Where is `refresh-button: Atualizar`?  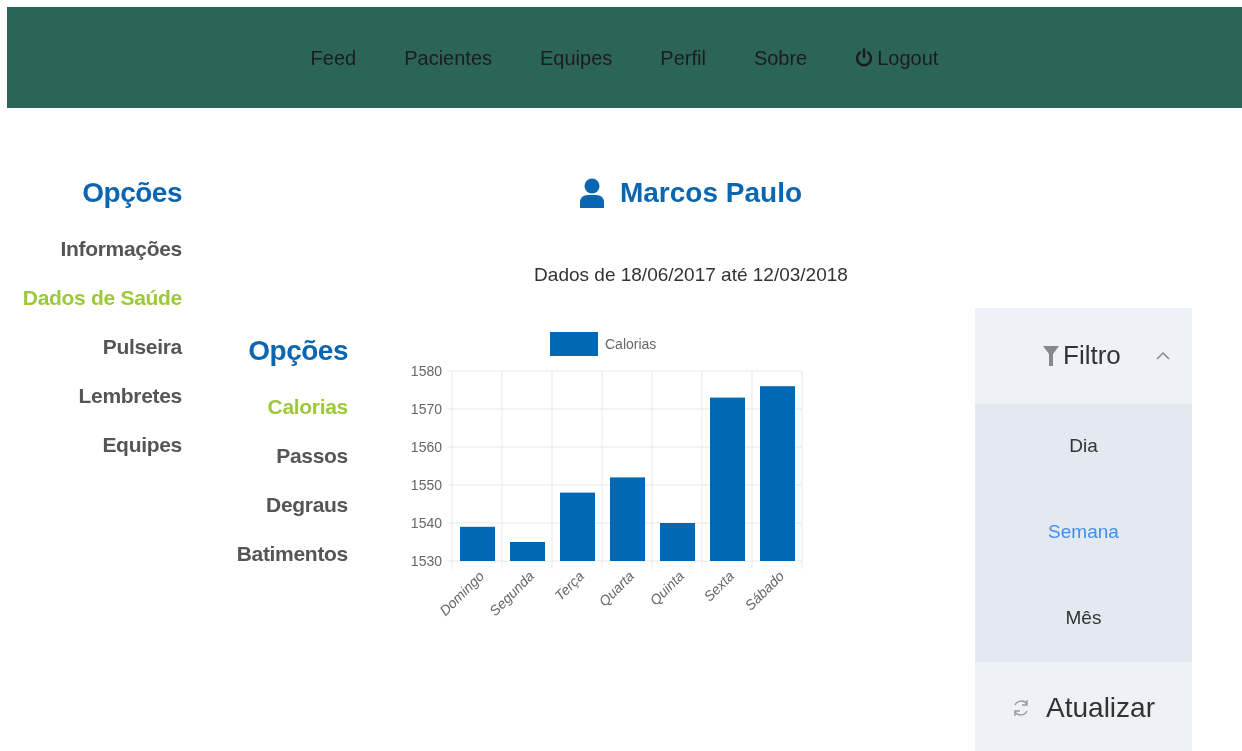 refresh-button: Atualizar is located at coordinates (1083, 706).